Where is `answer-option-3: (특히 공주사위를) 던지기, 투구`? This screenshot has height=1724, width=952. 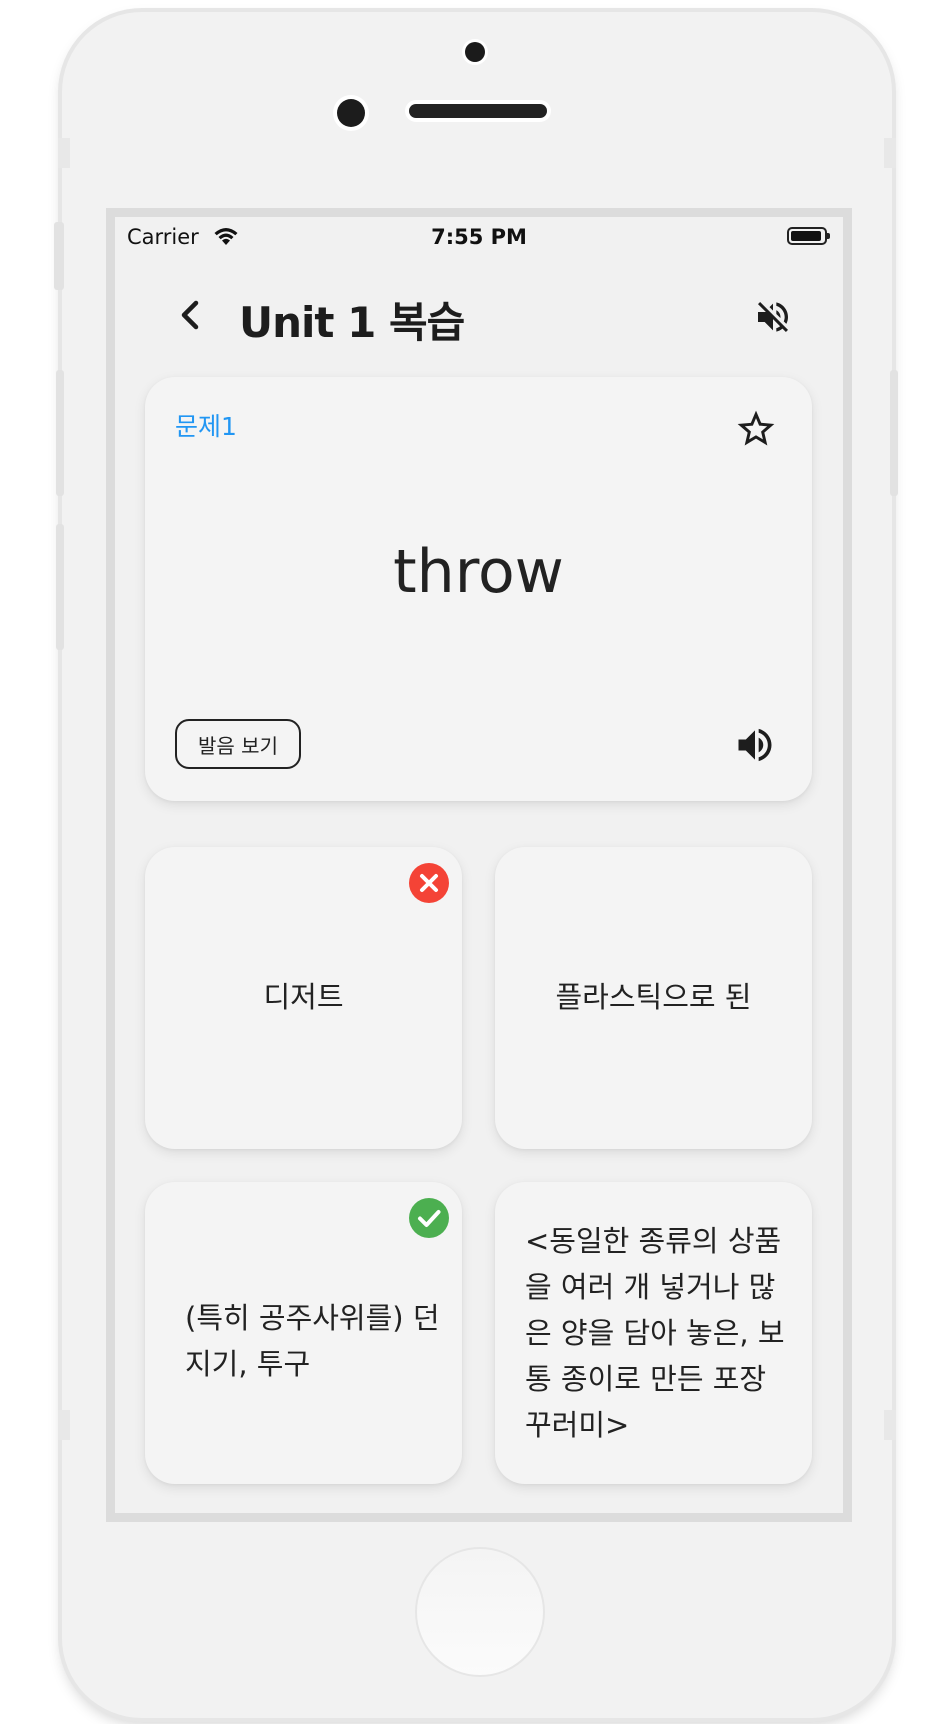
answer-option-3: (특히 공주사위를) 던지기, 투구 is located at coordinates (303, 1333).